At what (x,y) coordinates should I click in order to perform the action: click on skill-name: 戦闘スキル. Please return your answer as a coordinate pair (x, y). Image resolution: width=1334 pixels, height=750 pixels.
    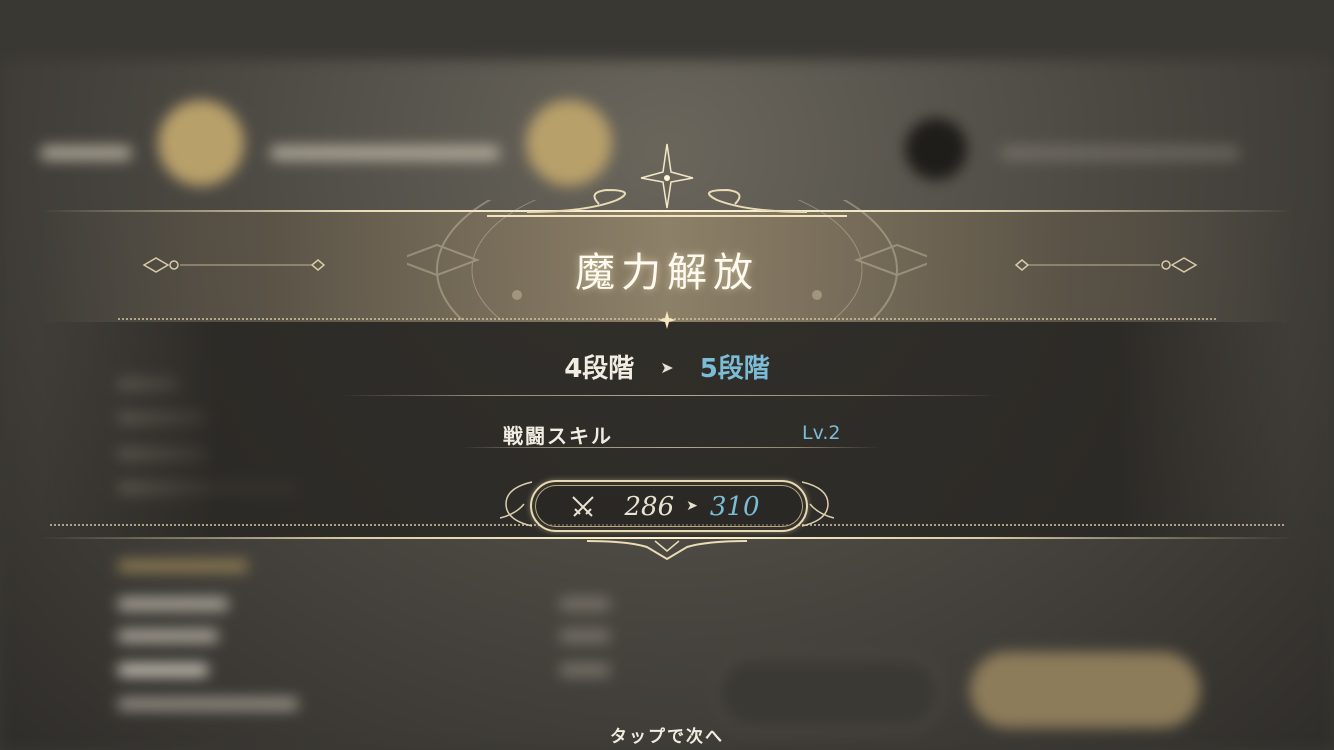
    Looking at the image, I should click on (558, 436).